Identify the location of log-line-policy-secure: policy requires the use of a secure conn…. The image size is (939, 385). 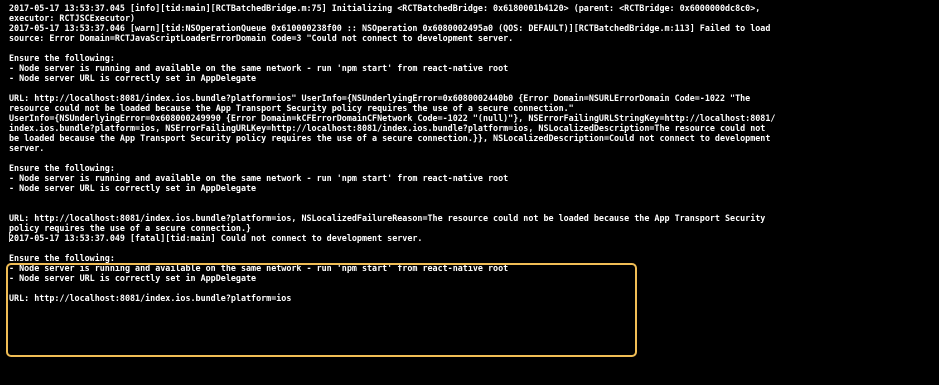
(130, 228).